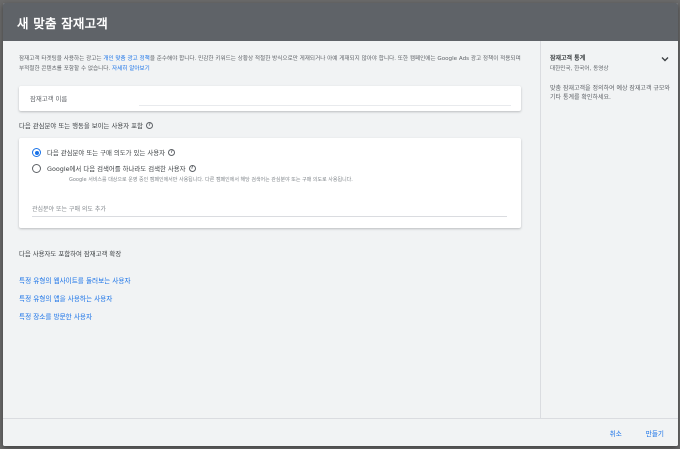 Image resolution: width=680 pixels, height=449 pixels. What do you see at coordinates (36, 168) in the screenshot?
I see `radio-unselected-icon` at bounding box center [36, 168].